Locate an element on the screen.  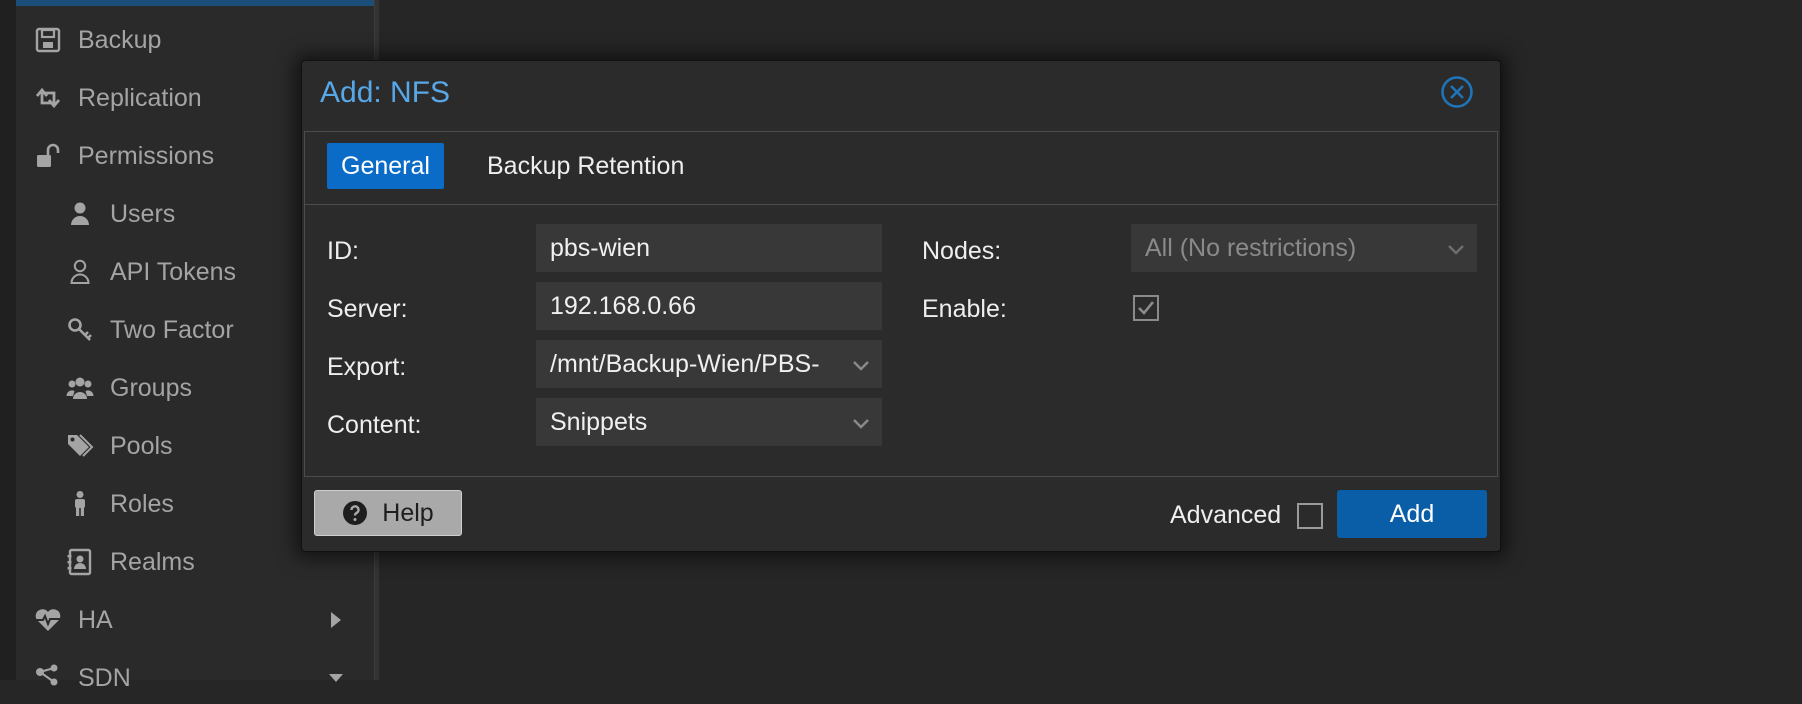
collapse-arrow-icon is located at coordinates (336, 678).